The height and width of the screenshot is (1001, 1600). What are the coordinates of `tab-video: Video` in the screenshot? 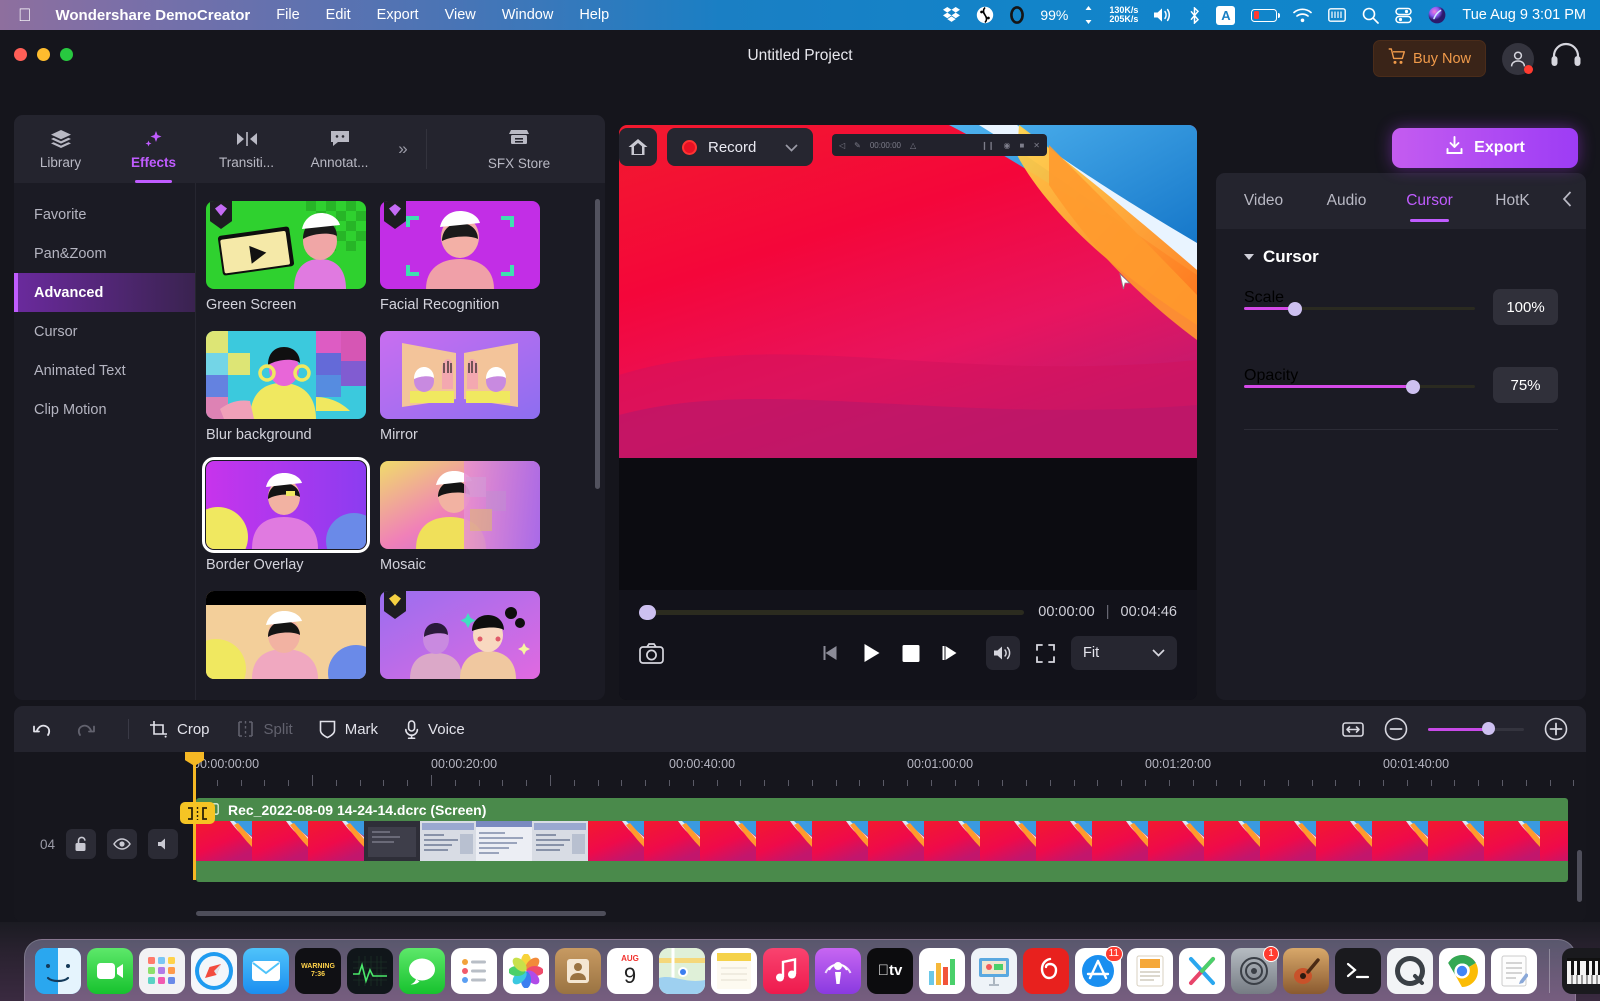 It's located at (1263, 201).